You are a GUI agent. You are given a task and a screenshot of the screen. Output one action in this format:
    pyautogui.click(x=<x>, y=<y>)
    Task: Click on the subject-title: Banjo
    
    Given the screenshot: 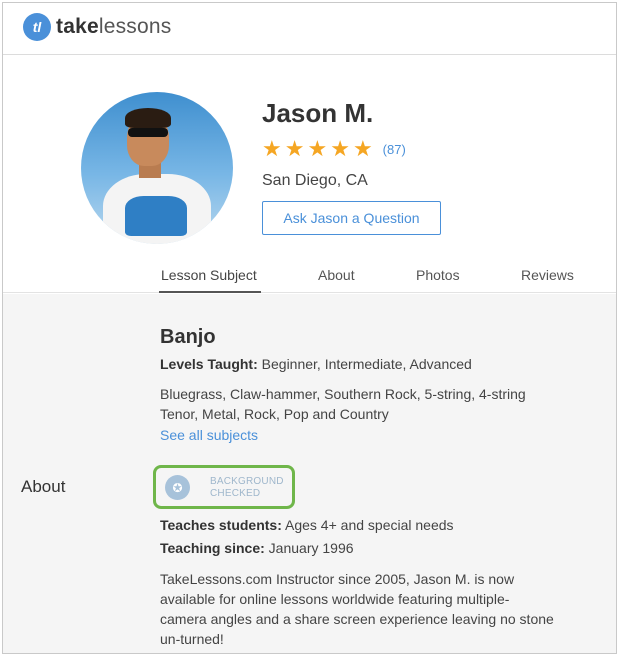 What is the action you would take?
    pyautogui.click(x=188, y=337)
    